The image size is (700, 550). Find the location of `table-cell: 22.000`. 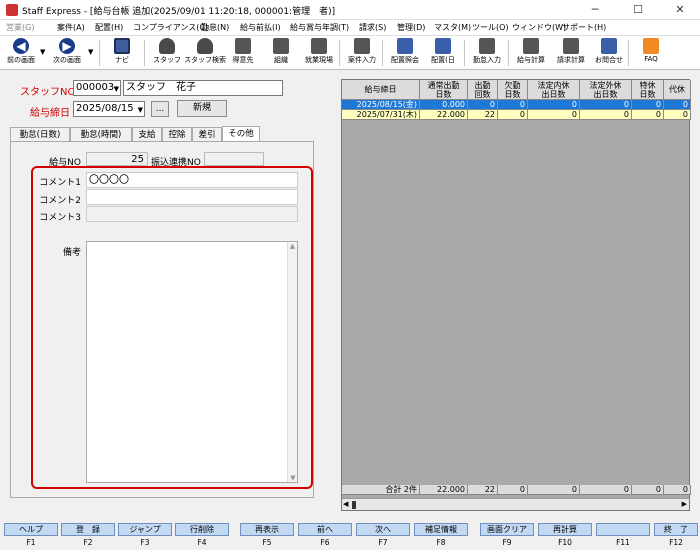

table-cell: 22.000 is located at coordinates (444, 115).